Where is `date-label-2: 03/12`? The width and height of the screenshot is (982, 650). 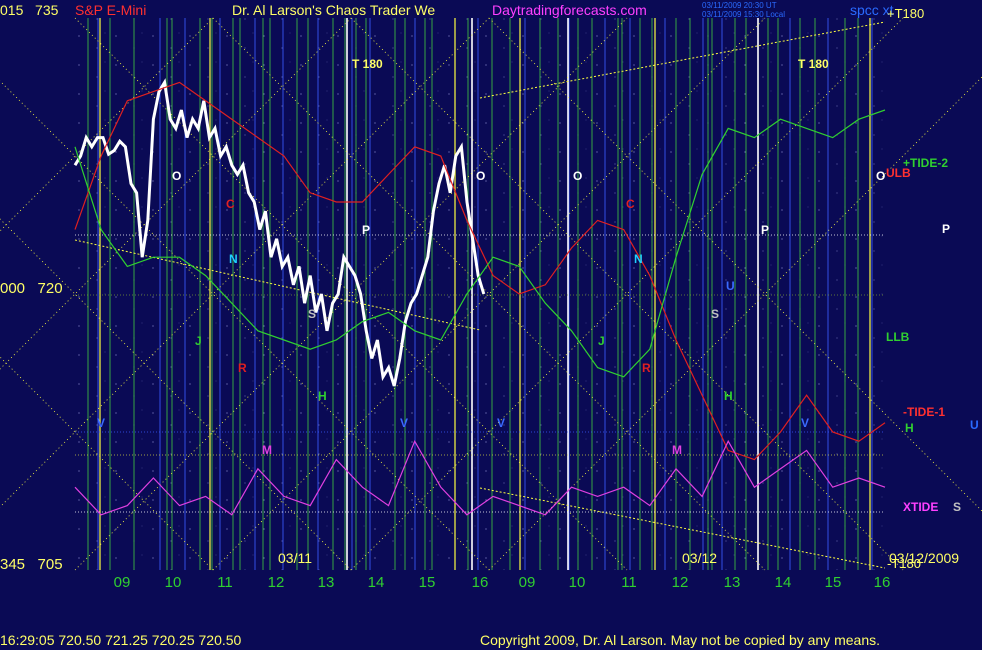 date-label-2: 03/12 is located at coordinates (700, 558).